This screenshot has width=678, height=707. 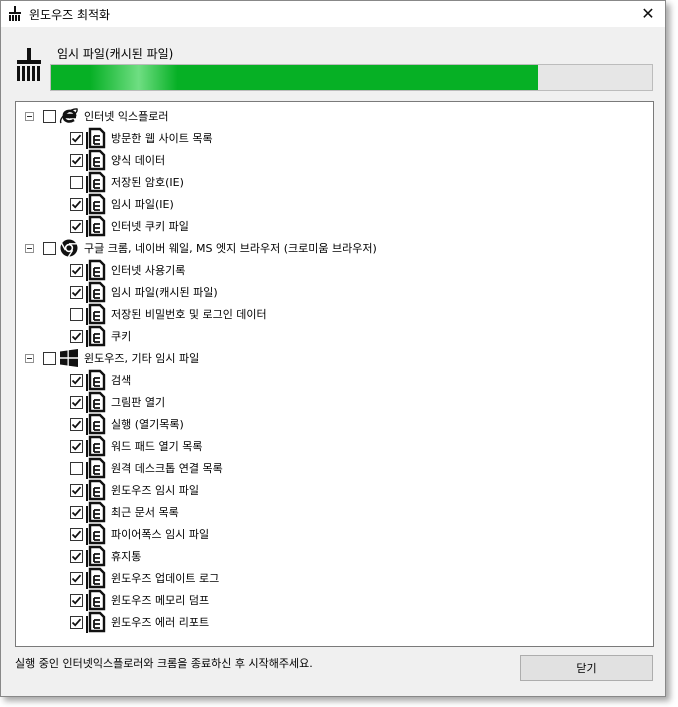 What do you see at coordinates (70, 15) in the screenshot?
I see `window-title: 윈도우즈 최적화` at bounding box center [70, 15].